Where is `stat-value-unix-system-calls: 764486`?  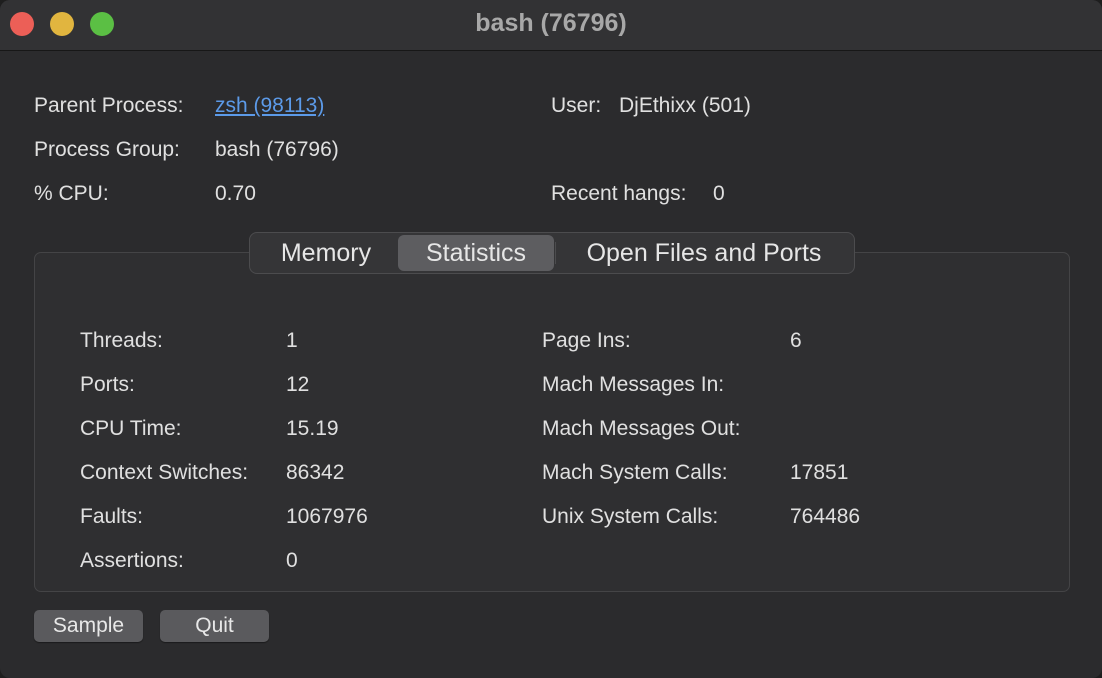 stat-value-unix-system-calls: 764486 is located at coordinates (825, 516).